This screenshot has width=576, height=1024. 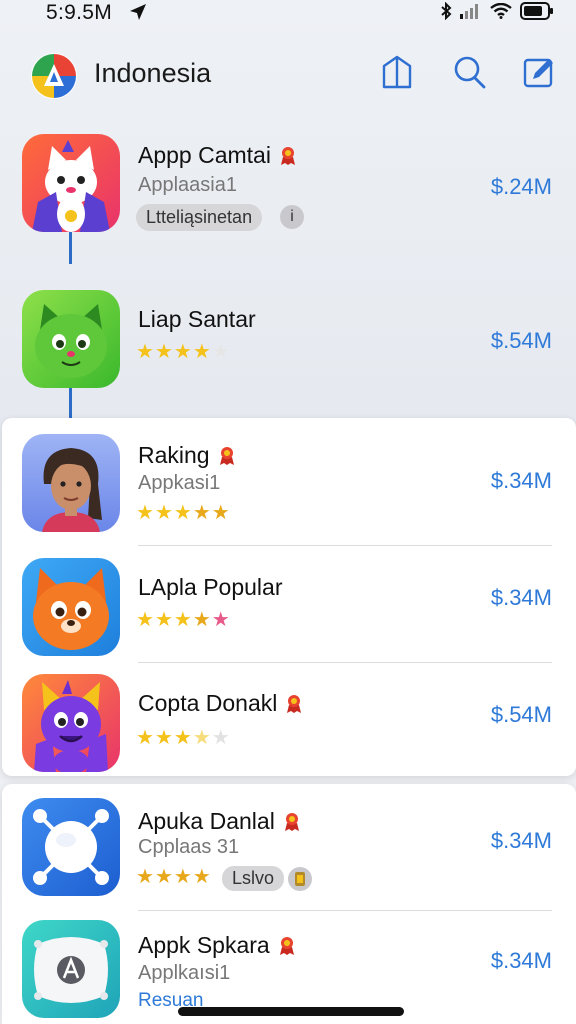 What do you see at coordinates (71, 969) in the screenshot?
I see `pillow-app-icon` at bounding box center [71, 969].